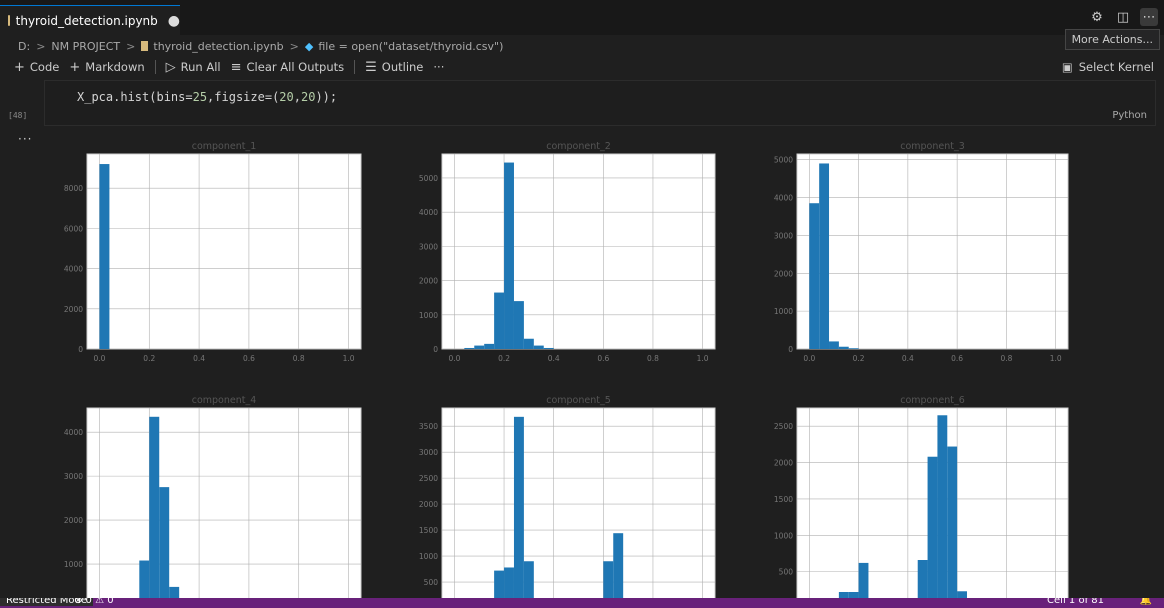 This screenshot has width=1164, height=608. Describe the element at coordinates (308, 97) in the screenshot. I see `code-token: 20` at that location.